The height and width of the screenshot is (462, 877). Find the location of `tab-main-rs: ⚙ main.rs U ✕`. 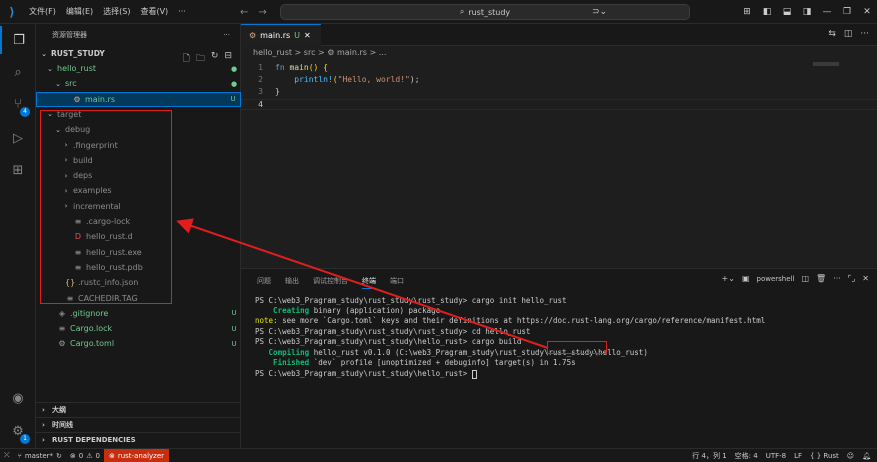

tab-main-rs: ⚙ main.rs U ✕ is located at coordinates (281, 35).